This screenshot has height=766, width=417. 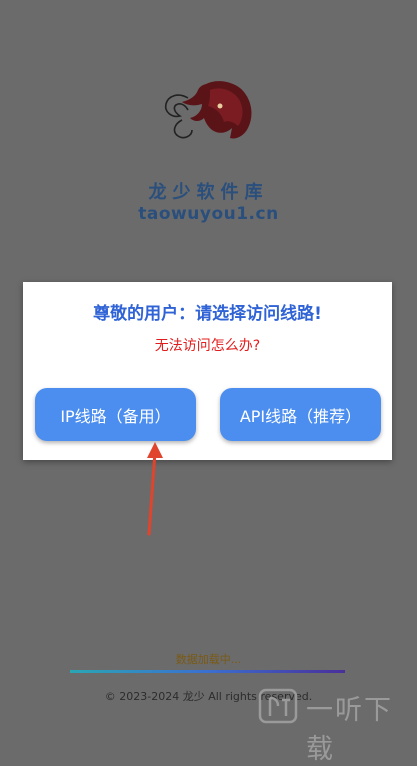 What do you see at coordinates (300, 414) in the screenshot?
I see `api-route-button: API线路（推荐）` at bounding box center [300, 414].